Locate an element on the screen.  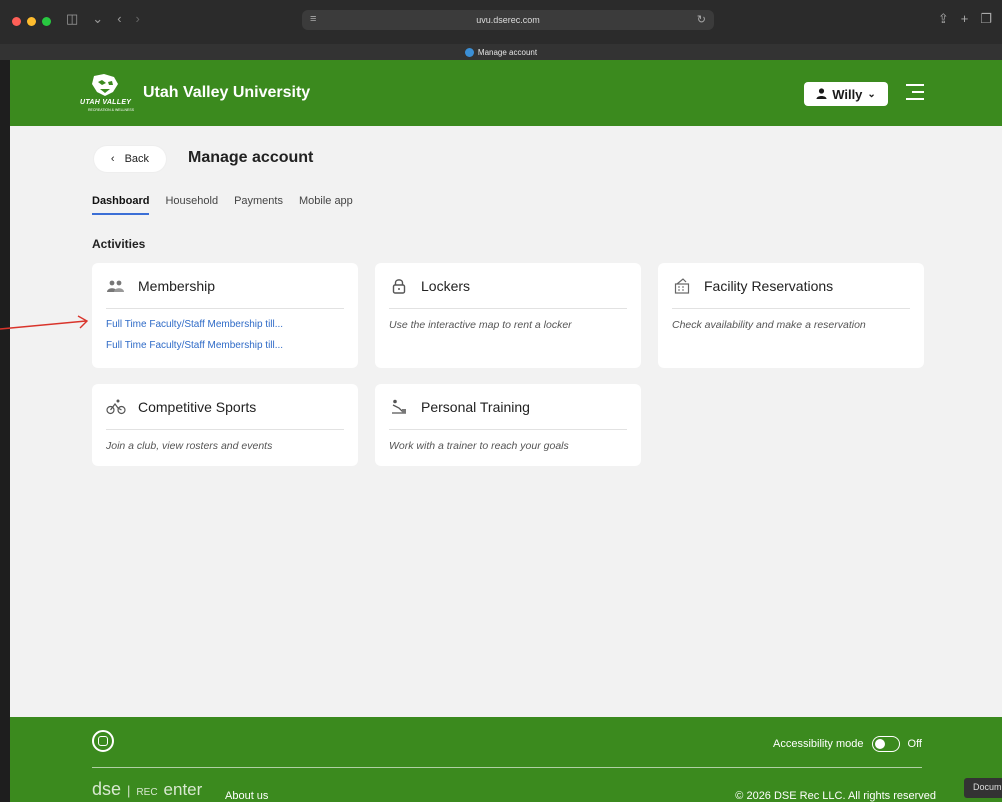
accessibility-label: Accessibility mode is located at coordinates (818, 744).